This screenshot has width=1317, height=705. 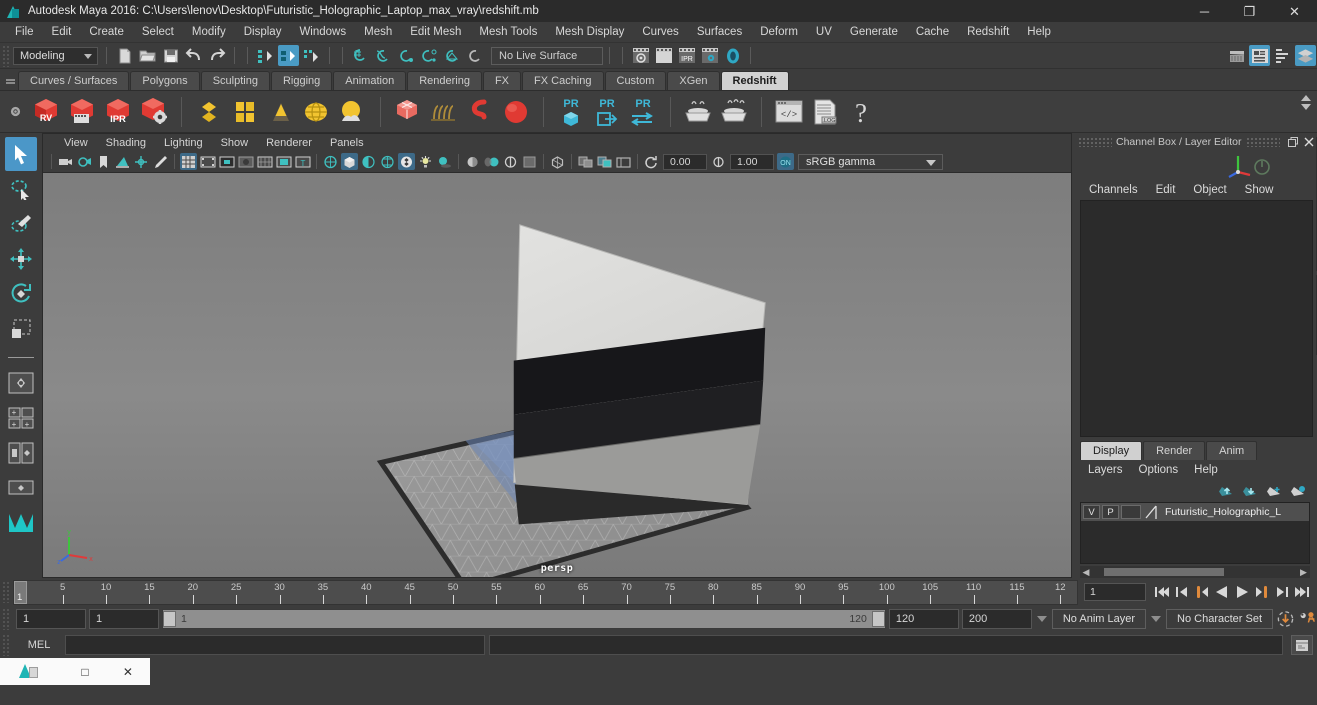 What do you see at coordinates (1195, 533) in the screenshot?
I see `display-layer-list: V P Futuristic_Holographic_L` at bounding box center [1195, 533].